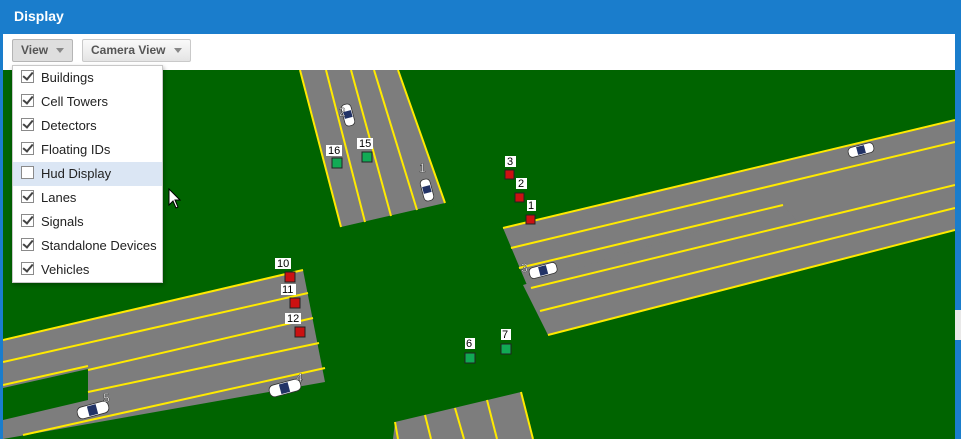 The width and height of the screenshot is (961, 439). Describe the element at coordinates (469, 344) in the screenshot. I see `signal-label: 6` at that location.